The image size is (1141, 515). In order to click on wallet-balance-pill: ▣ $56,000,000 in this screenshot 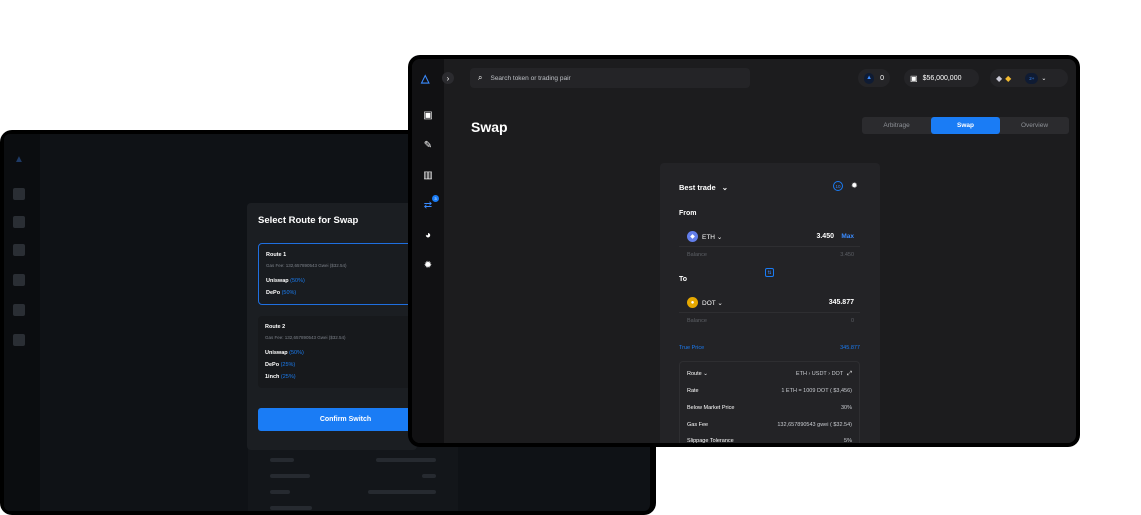, I will do `click(941, 78)`.